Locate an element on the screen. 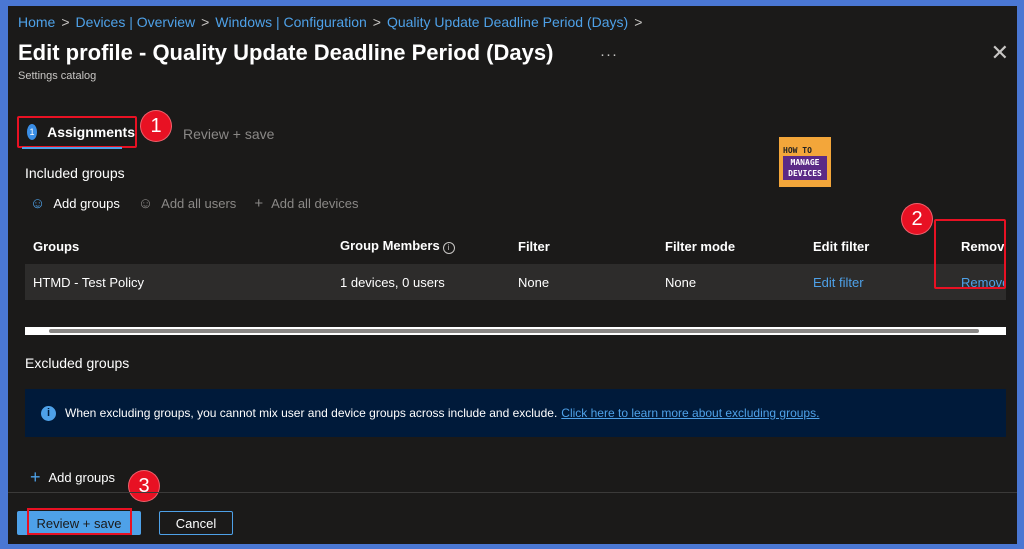 The image size is (1024, 549). scrollbar-thumb is located at coordinates (514, 331).